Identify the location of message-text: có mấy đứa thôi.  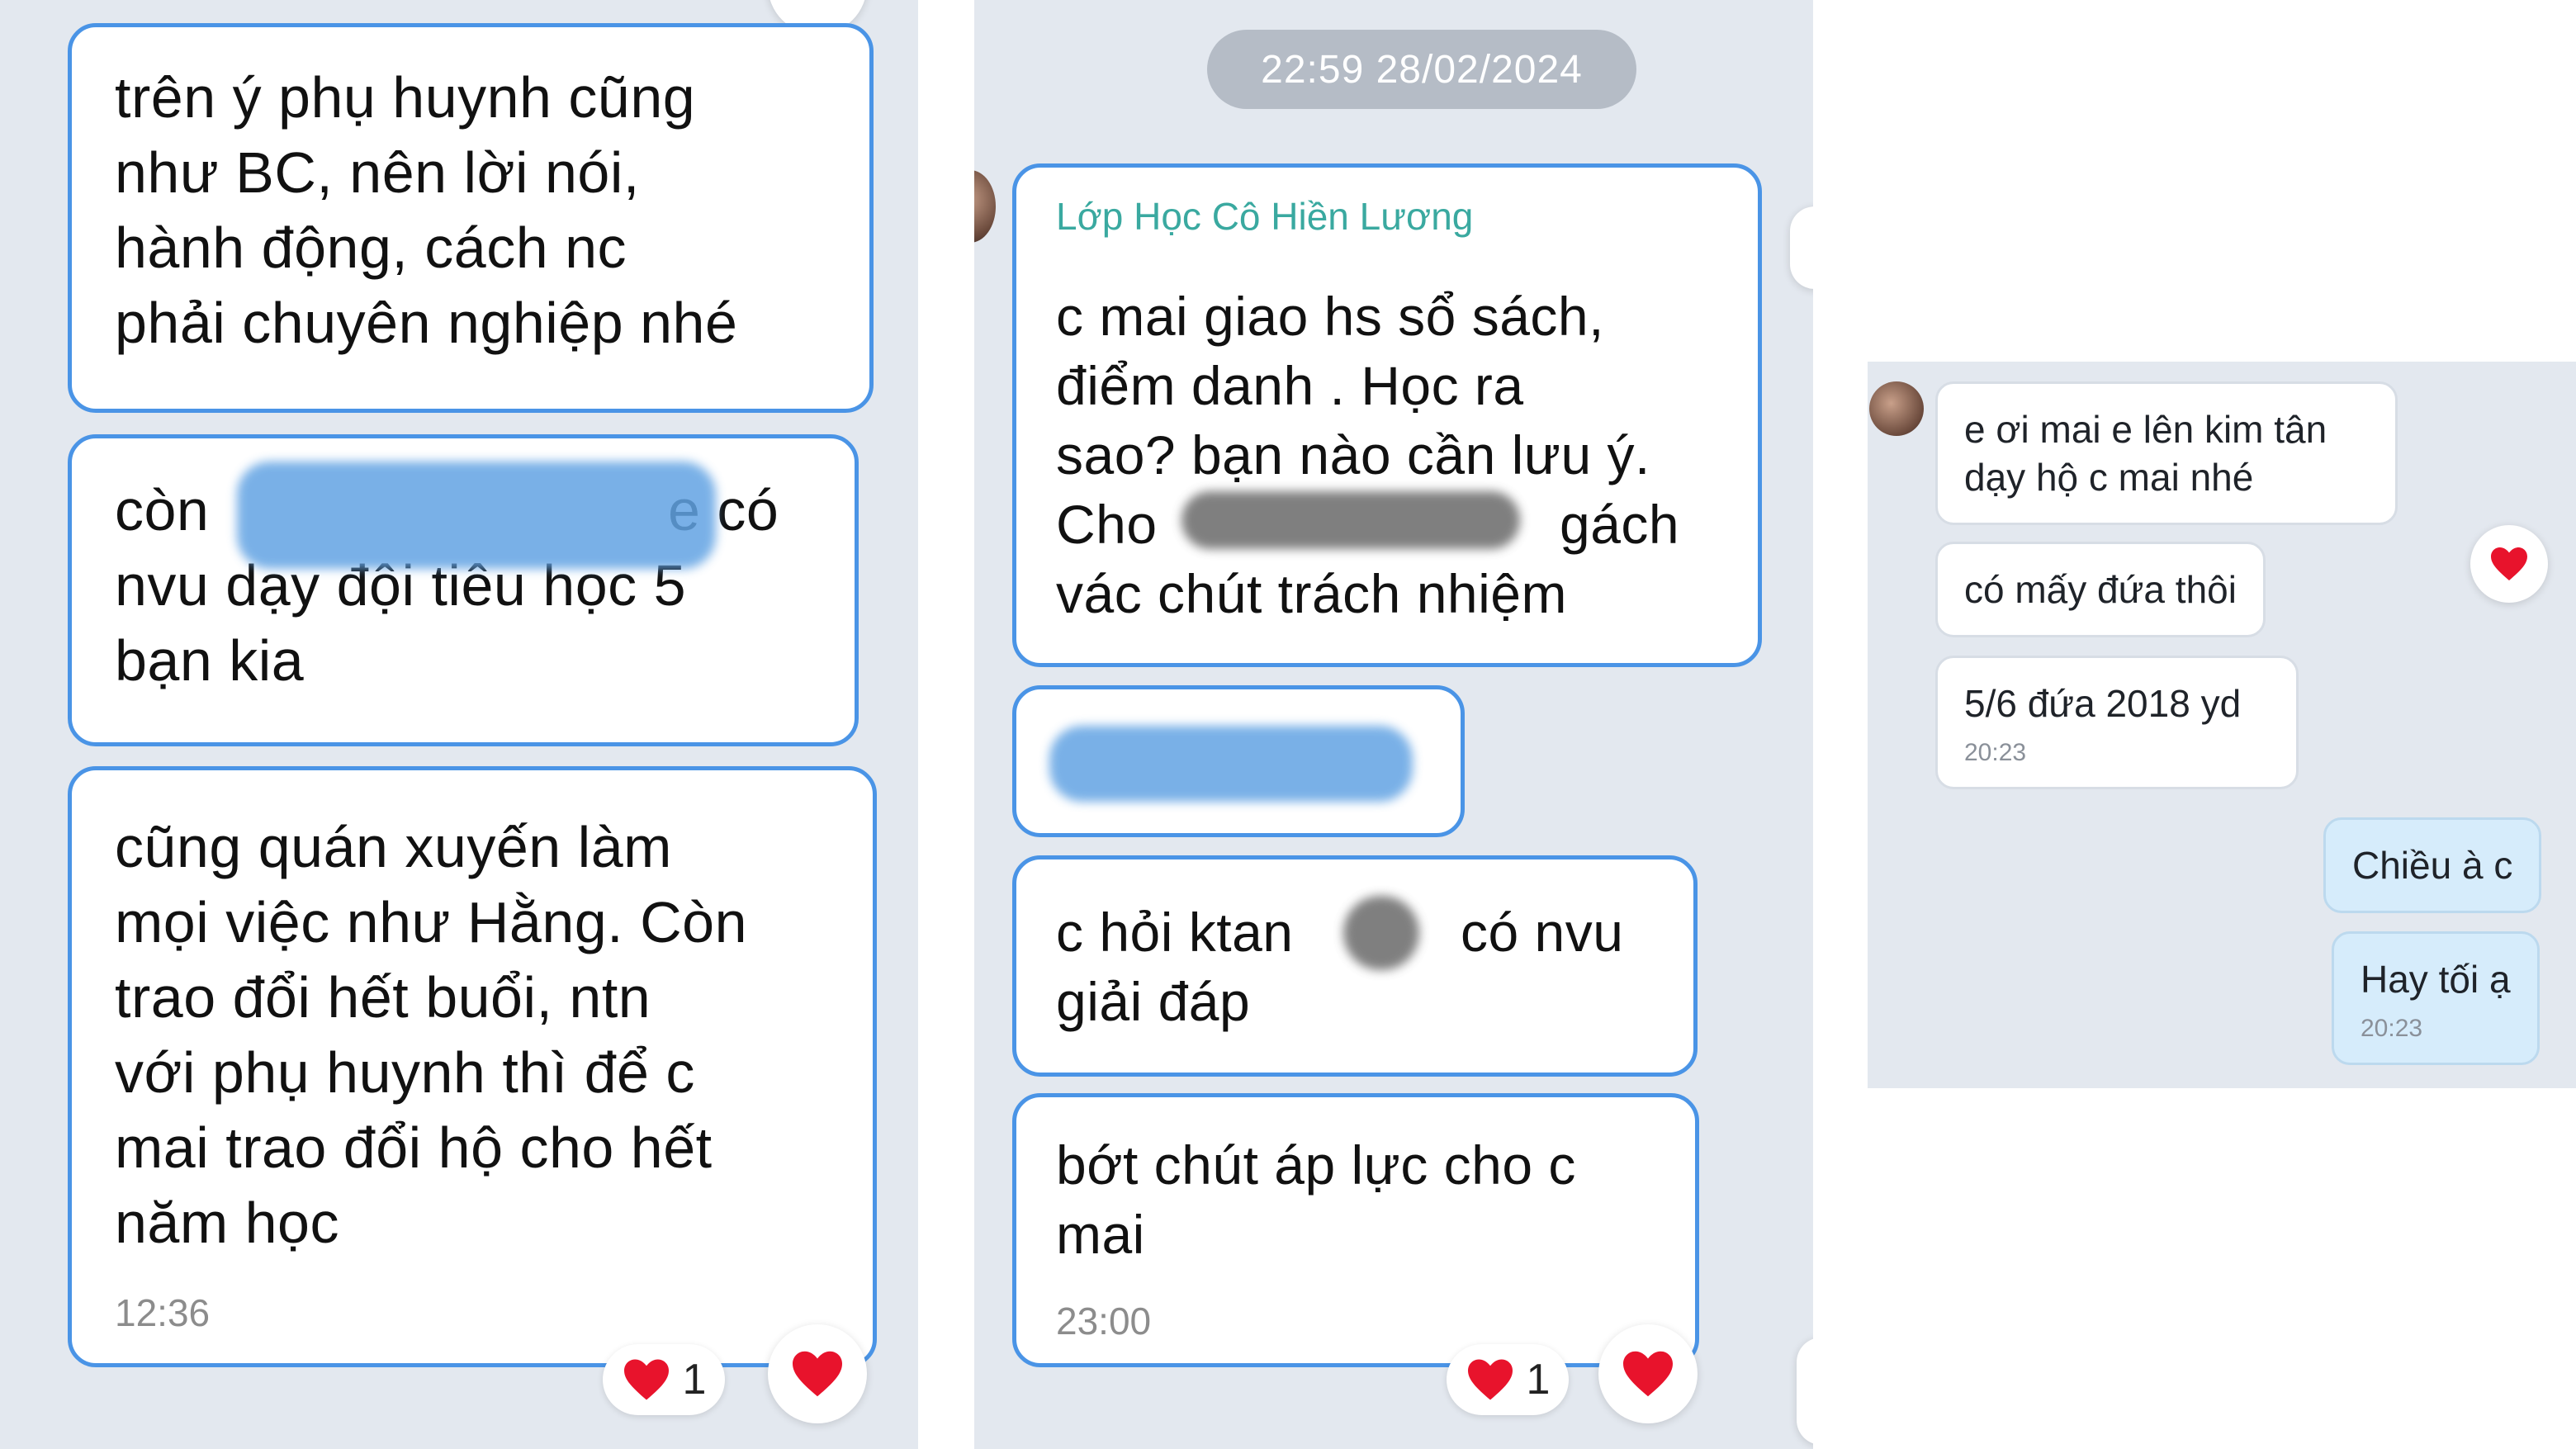
(2100, 589).